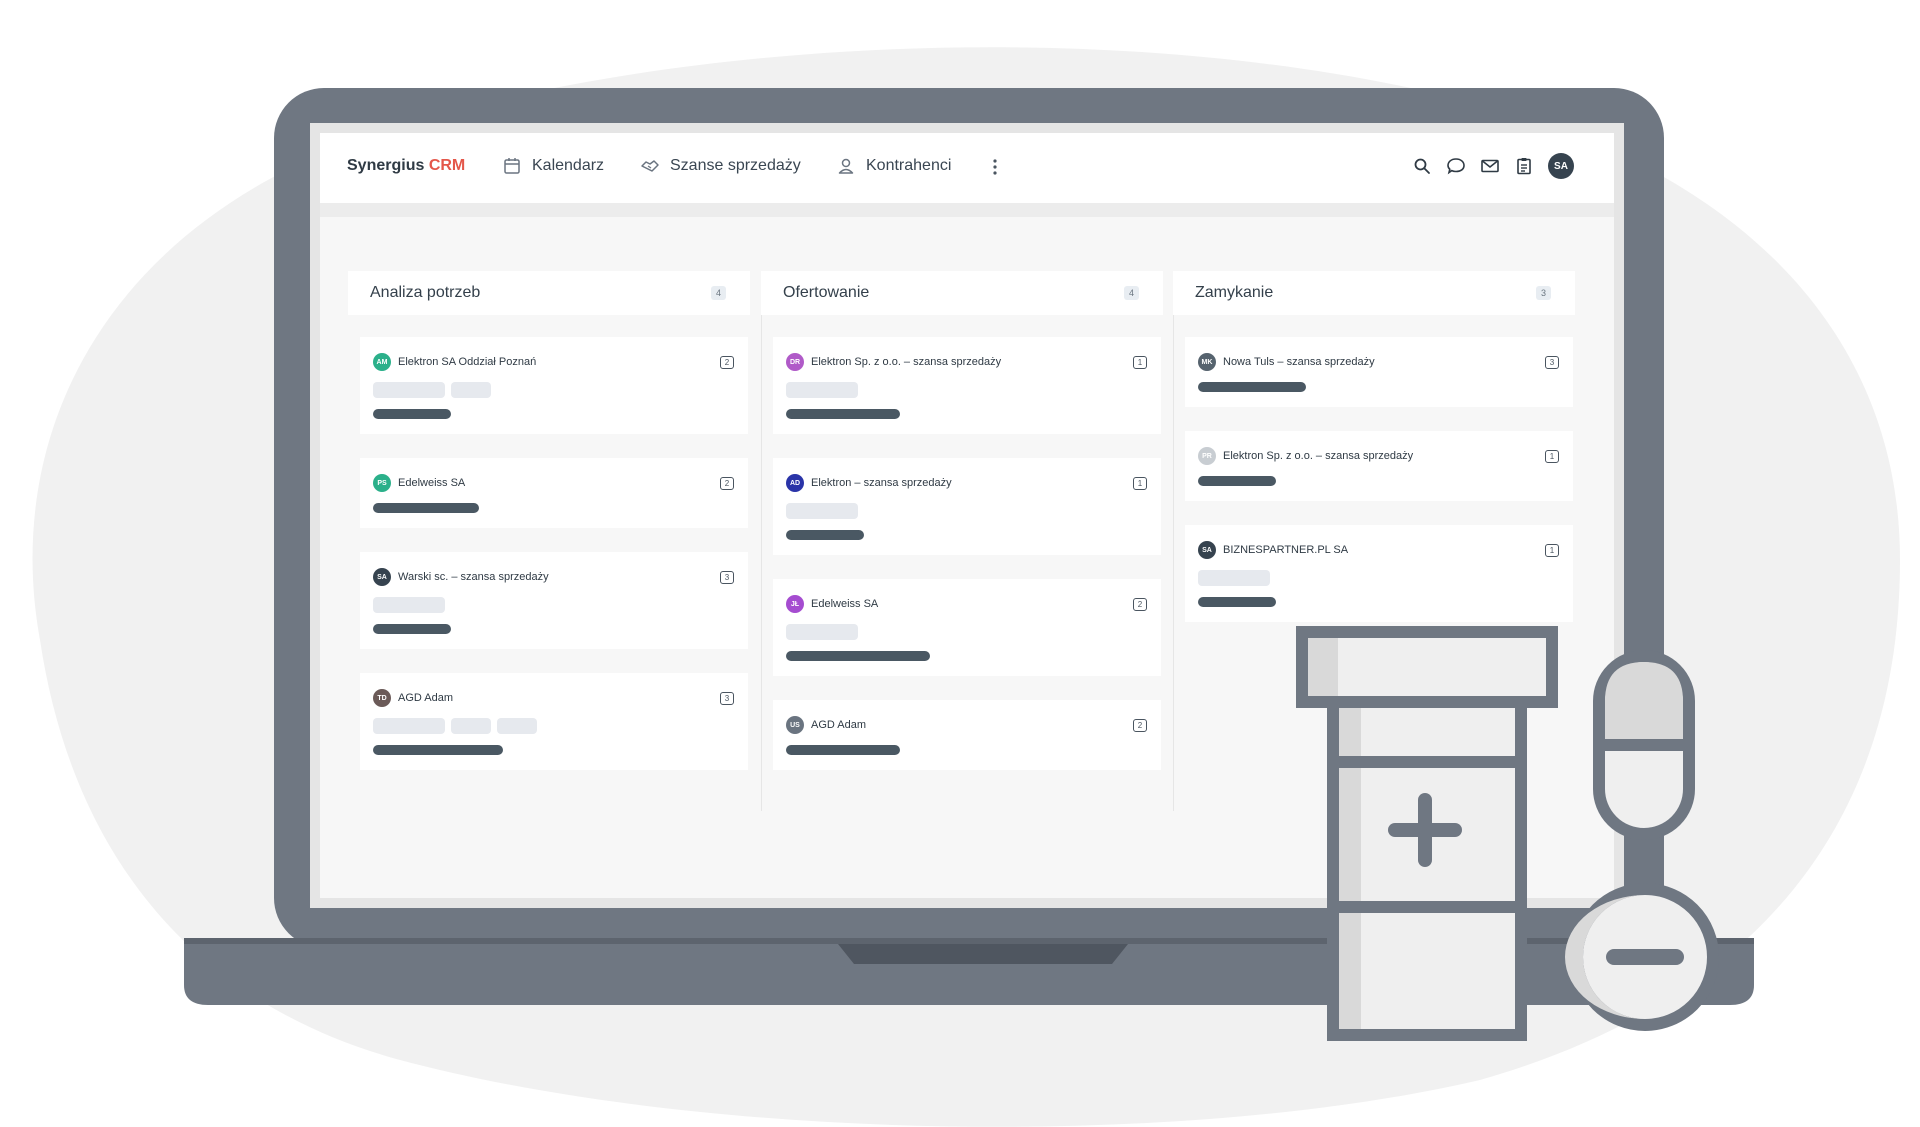 The width and height of the screenshot is (1920, 1127). Describe the element at coordinates (962, 293) in the screenshot. I see `column-header: Ofertowanie 4` at that location.